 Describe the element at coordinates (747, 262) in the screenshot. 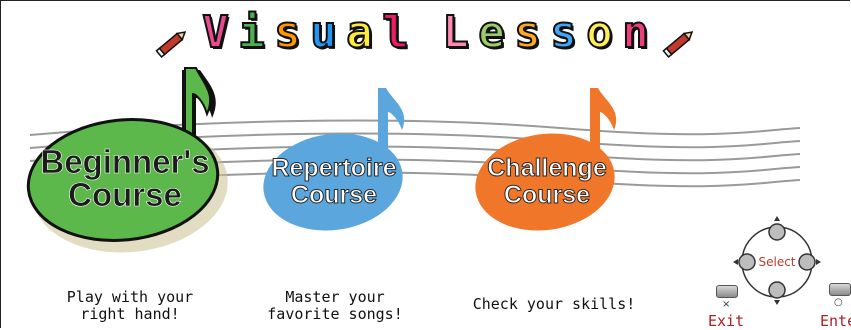

I see `dpad-left-button` at that location.